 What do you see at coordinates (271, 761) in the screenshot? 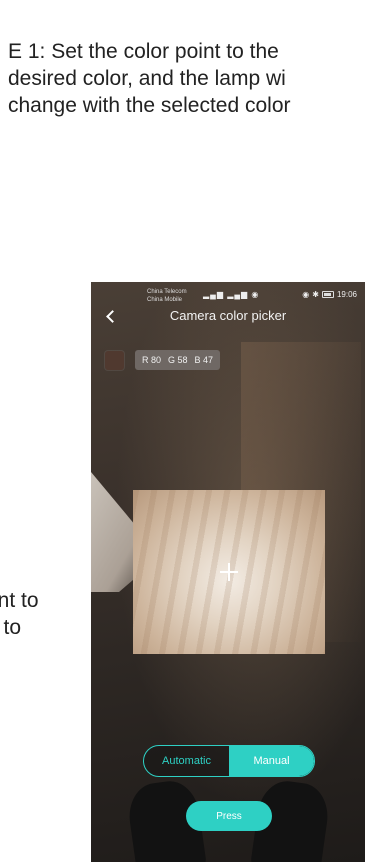
I see `manual-mode-button: Manual` at bounding box center [271, 761].